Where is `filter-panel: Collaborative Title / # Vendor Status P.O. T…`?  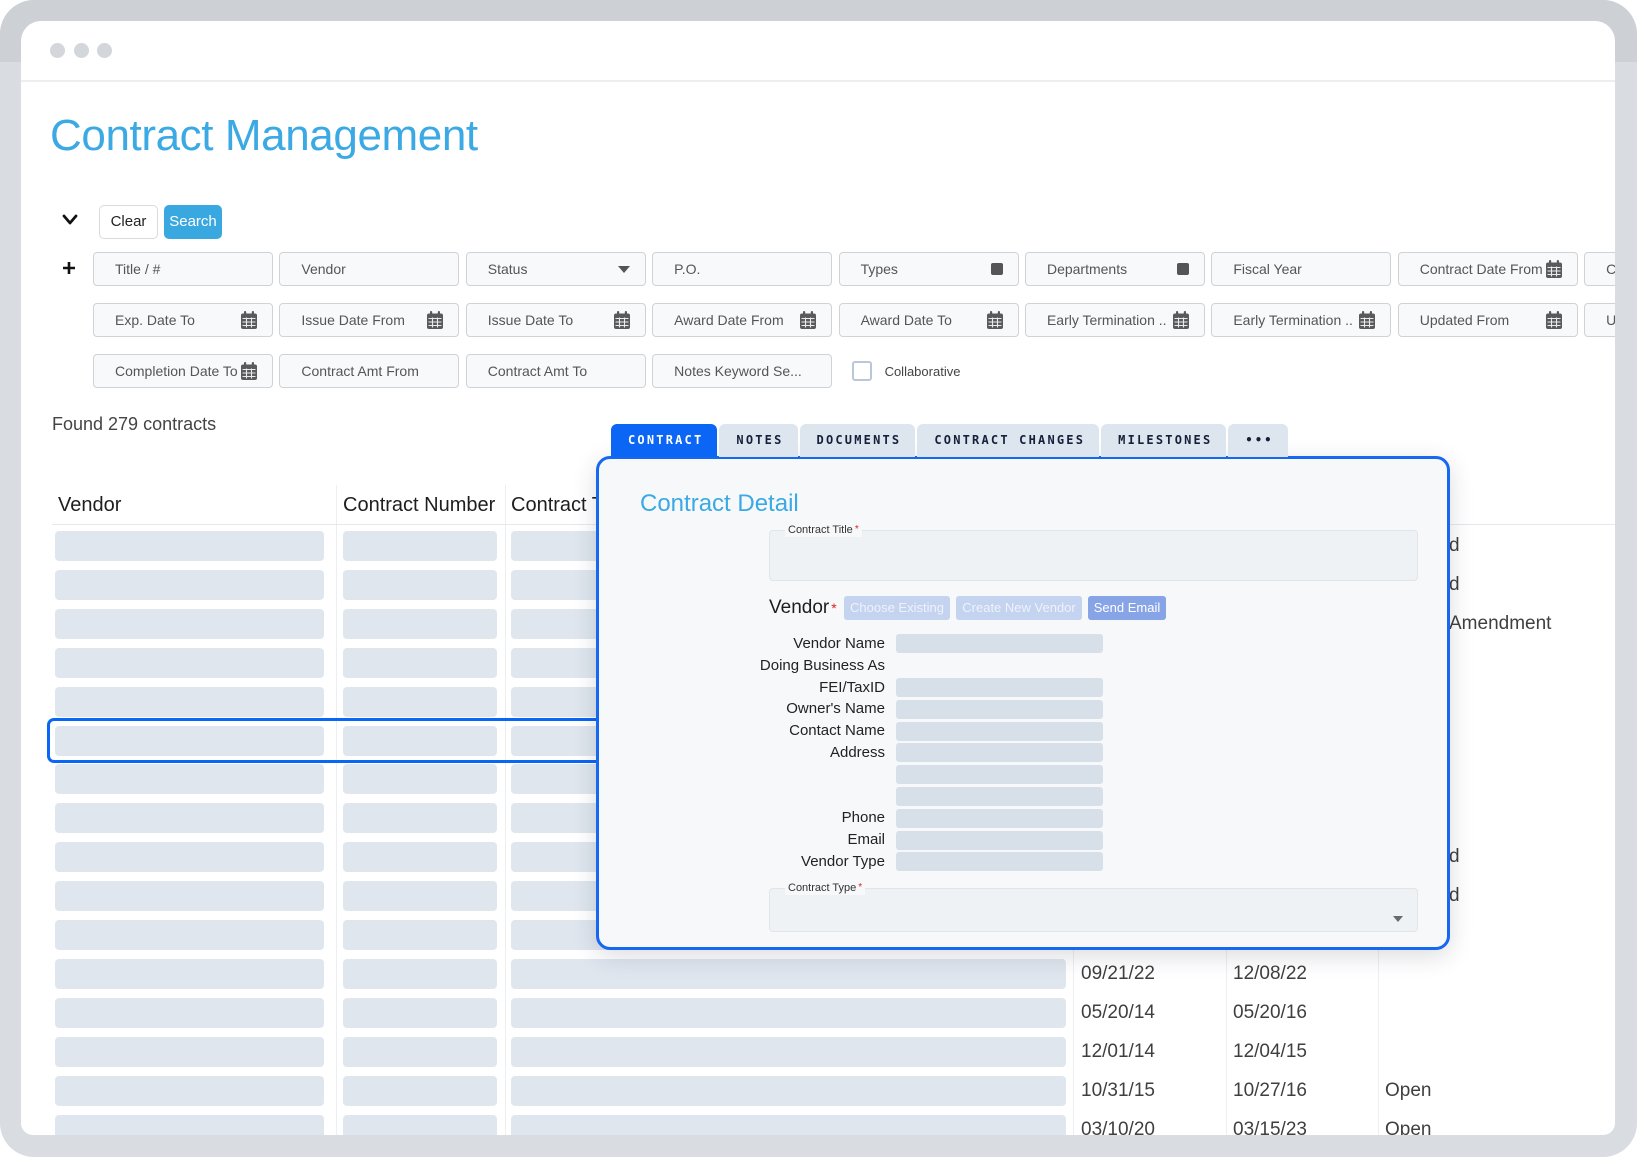 filter-panel: Collaborative Title / # Vendor Status P.O. T… is located at coordinates (854, 320).